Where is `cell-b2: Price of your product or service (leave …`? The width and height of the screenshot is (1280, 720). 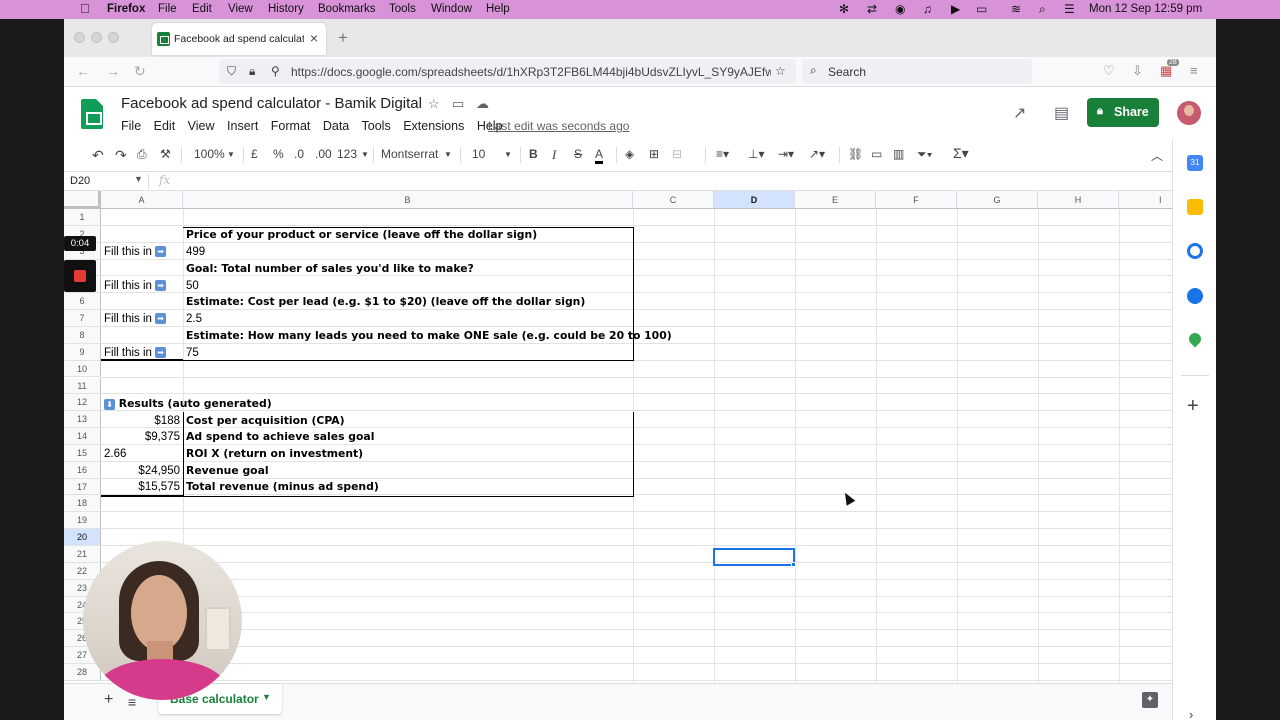 cell-b2: Price of your product or service (leave … is located at coordinates (361, 235).